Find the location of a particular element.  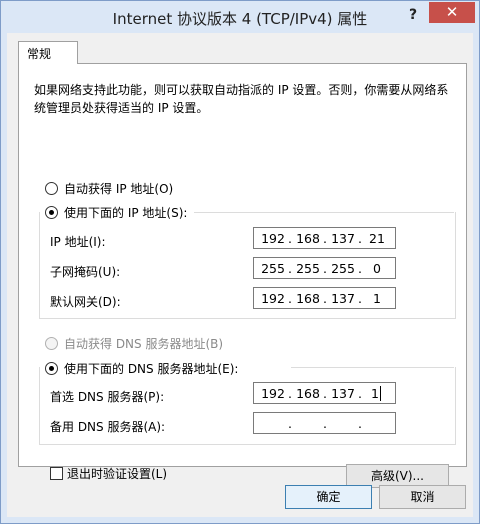

ip-octet: 0 is located at coordinates (377, 268).